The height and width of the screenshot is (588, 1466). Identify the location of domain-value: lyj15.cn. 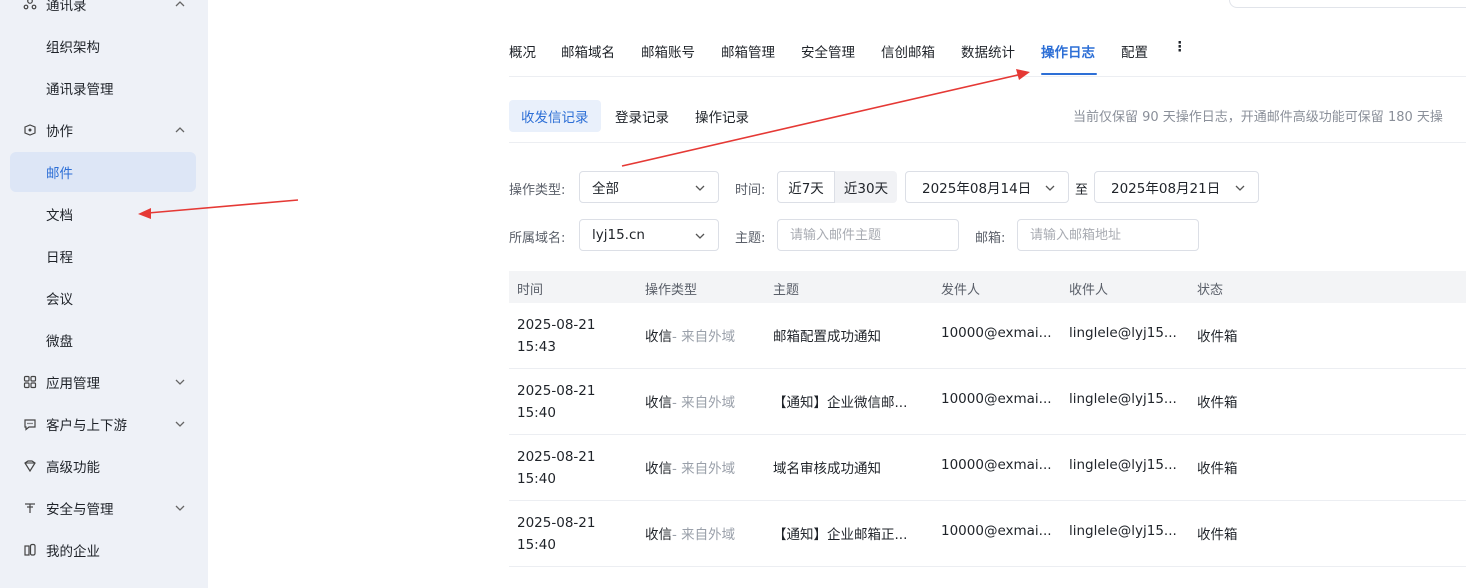
(618, 235).